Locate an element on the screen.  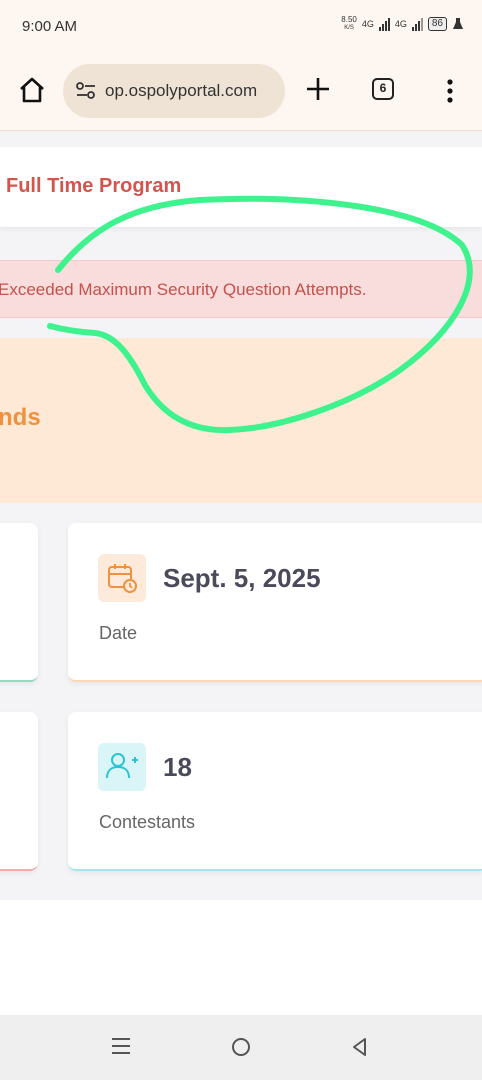
more-menu-icon is located at coordinates (450, 91).